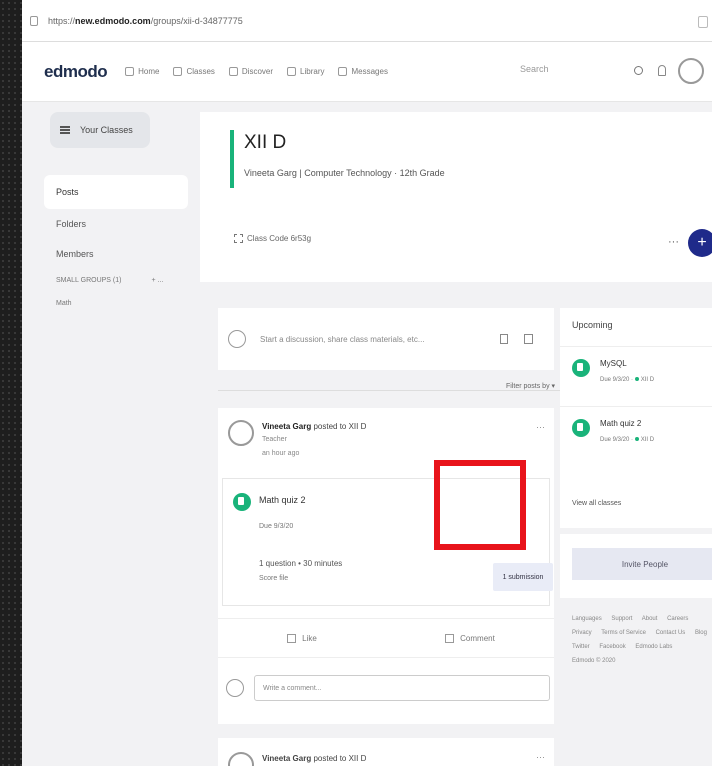 The height and width of the screenshot is (766, 712). What do you see at coordinates (691, 71) in the screenshot?
I see `user-avatar` at bounding box center [691, 71].